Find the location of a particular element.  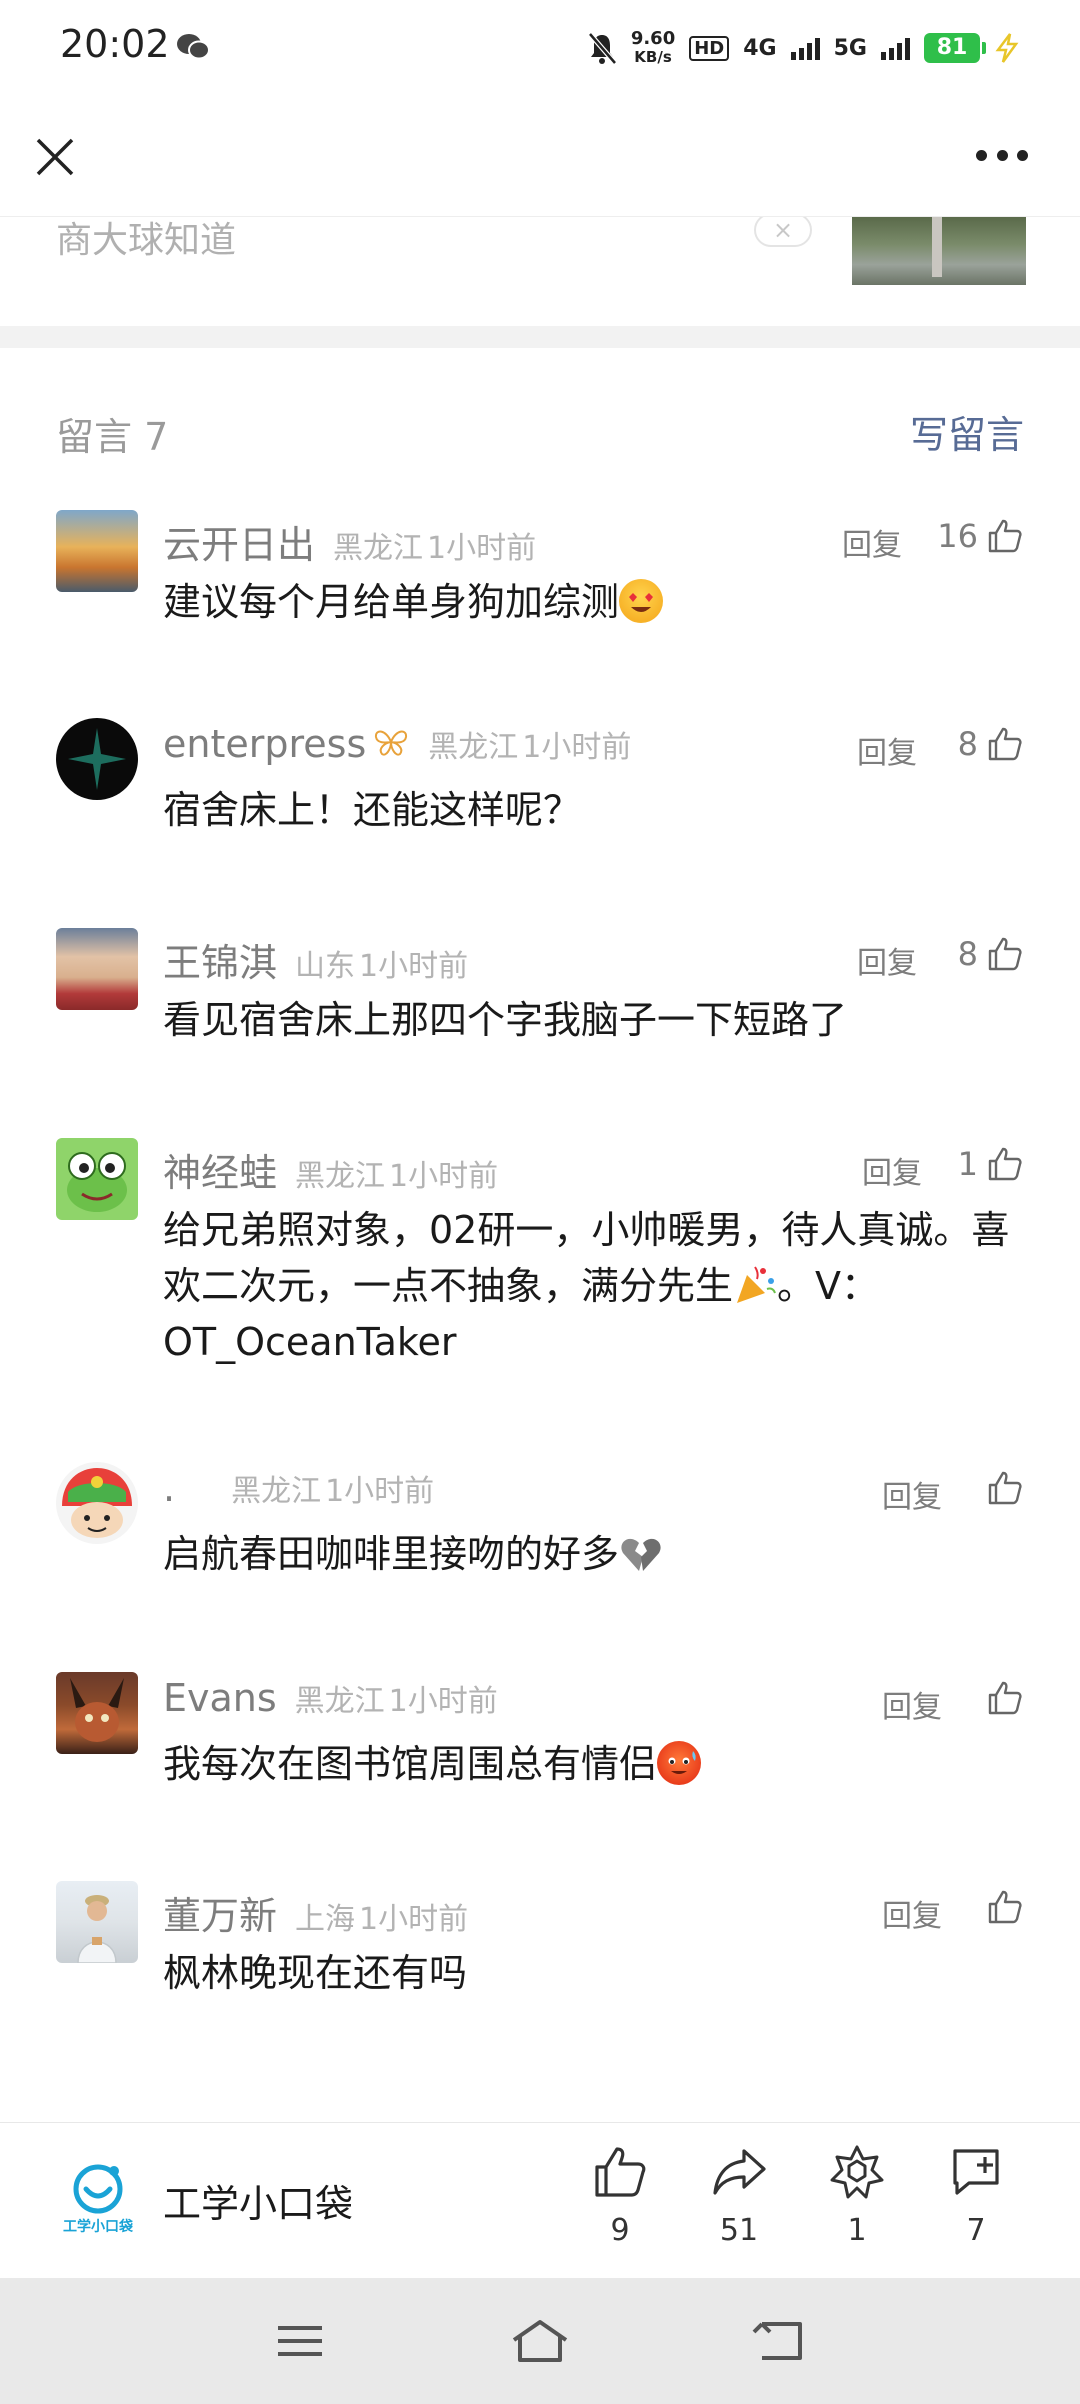

article-action-bar: 工学小口袋 工学小口袋 9 51 1 7 is located at coordinates (540, 2200).